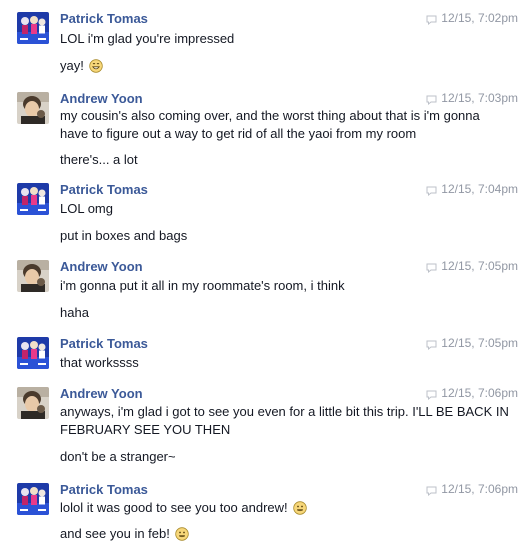 The image size is (530, 555). What do you see at coordinates (285, 66) in the screenshot?
I see `message-line: yay!` at bounding box center [285, 66].